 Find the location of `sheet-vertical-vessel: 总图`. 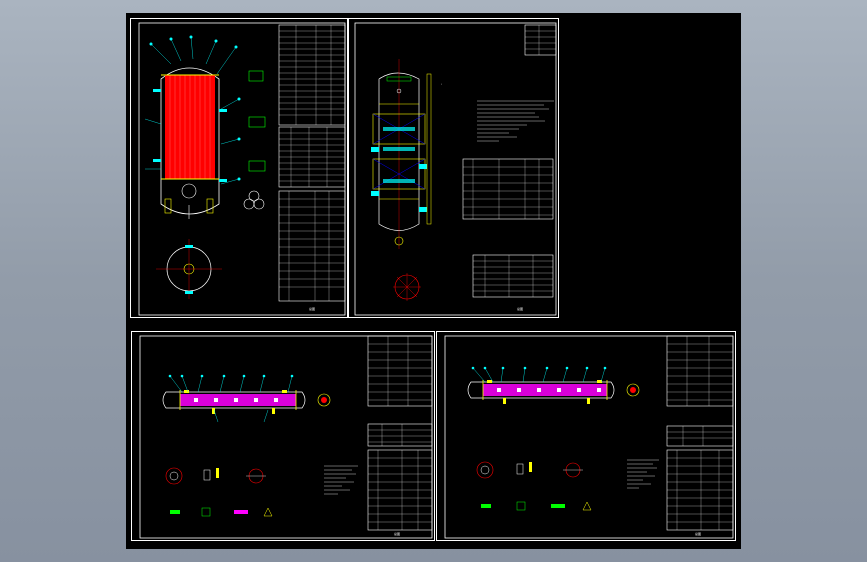

sheet-vertical-vessel: 总图 is located at coordinates (239, 168).